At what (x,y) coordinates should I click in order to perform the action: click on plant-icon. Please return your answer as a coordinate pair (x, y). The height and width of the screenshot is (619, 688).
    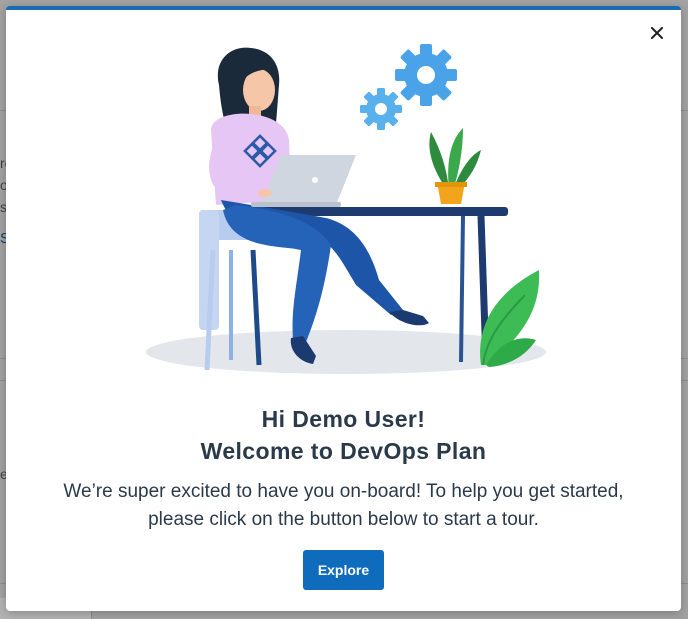
    Looking at the image, I should click on (455, 166).